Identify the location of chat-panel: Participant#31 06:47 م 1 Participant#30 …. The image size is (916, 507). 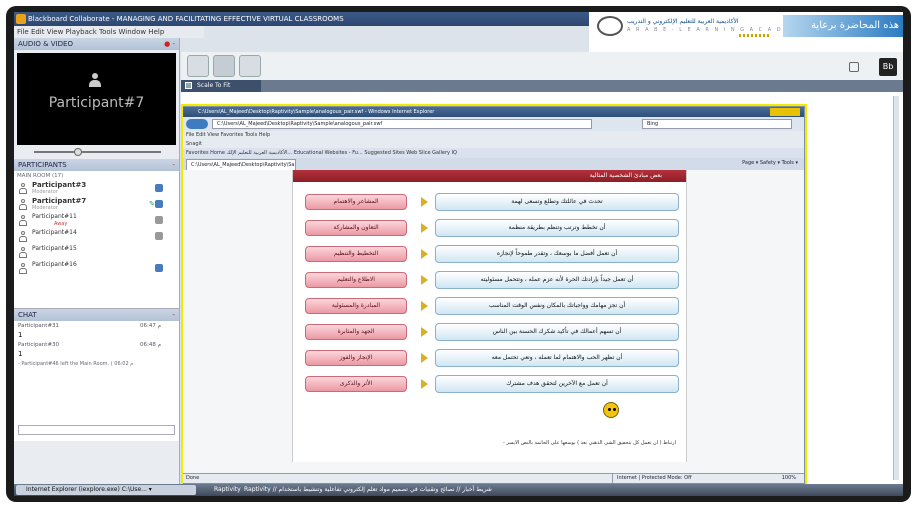
(96, 381).